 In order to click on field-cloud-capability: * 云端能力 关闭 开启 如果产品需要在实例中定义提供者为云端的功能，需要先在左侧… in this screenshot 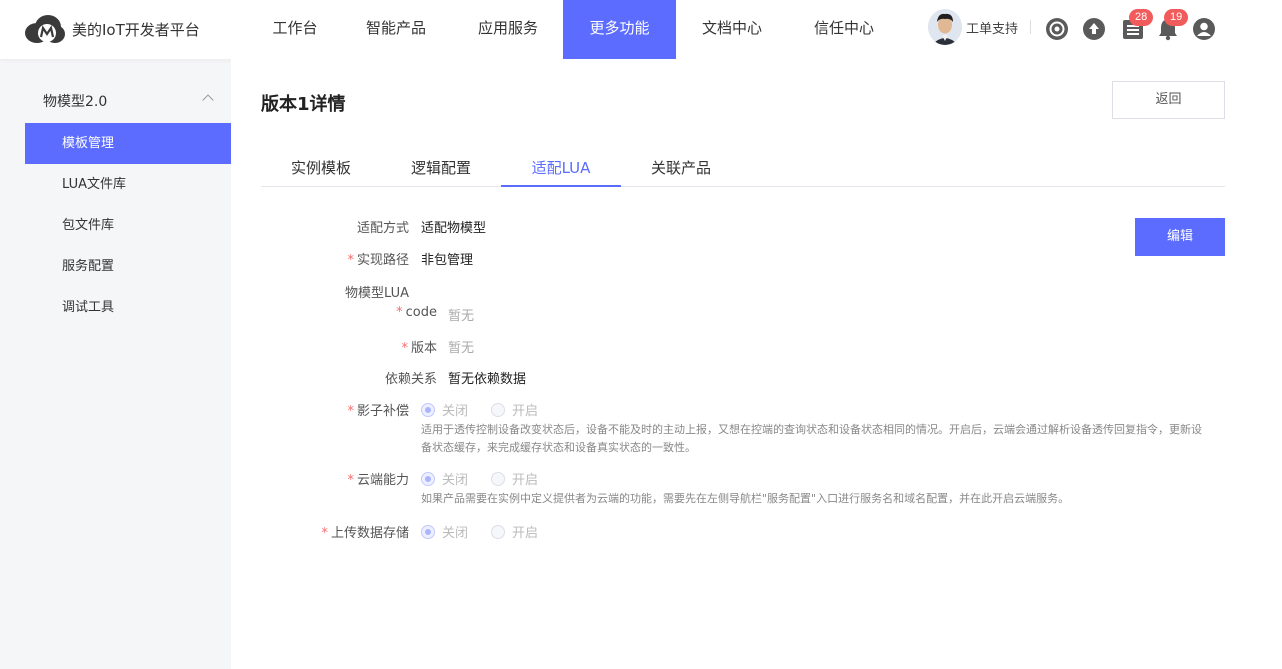, I will do `click(731, 490)`.